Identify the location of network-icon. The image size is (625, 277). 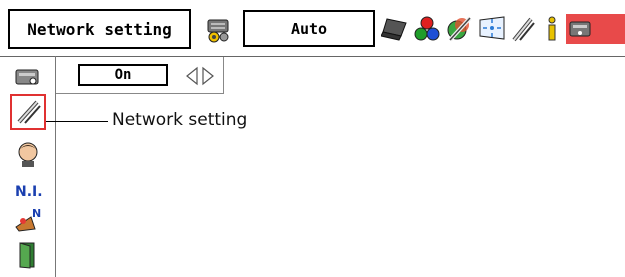
(595, 29).